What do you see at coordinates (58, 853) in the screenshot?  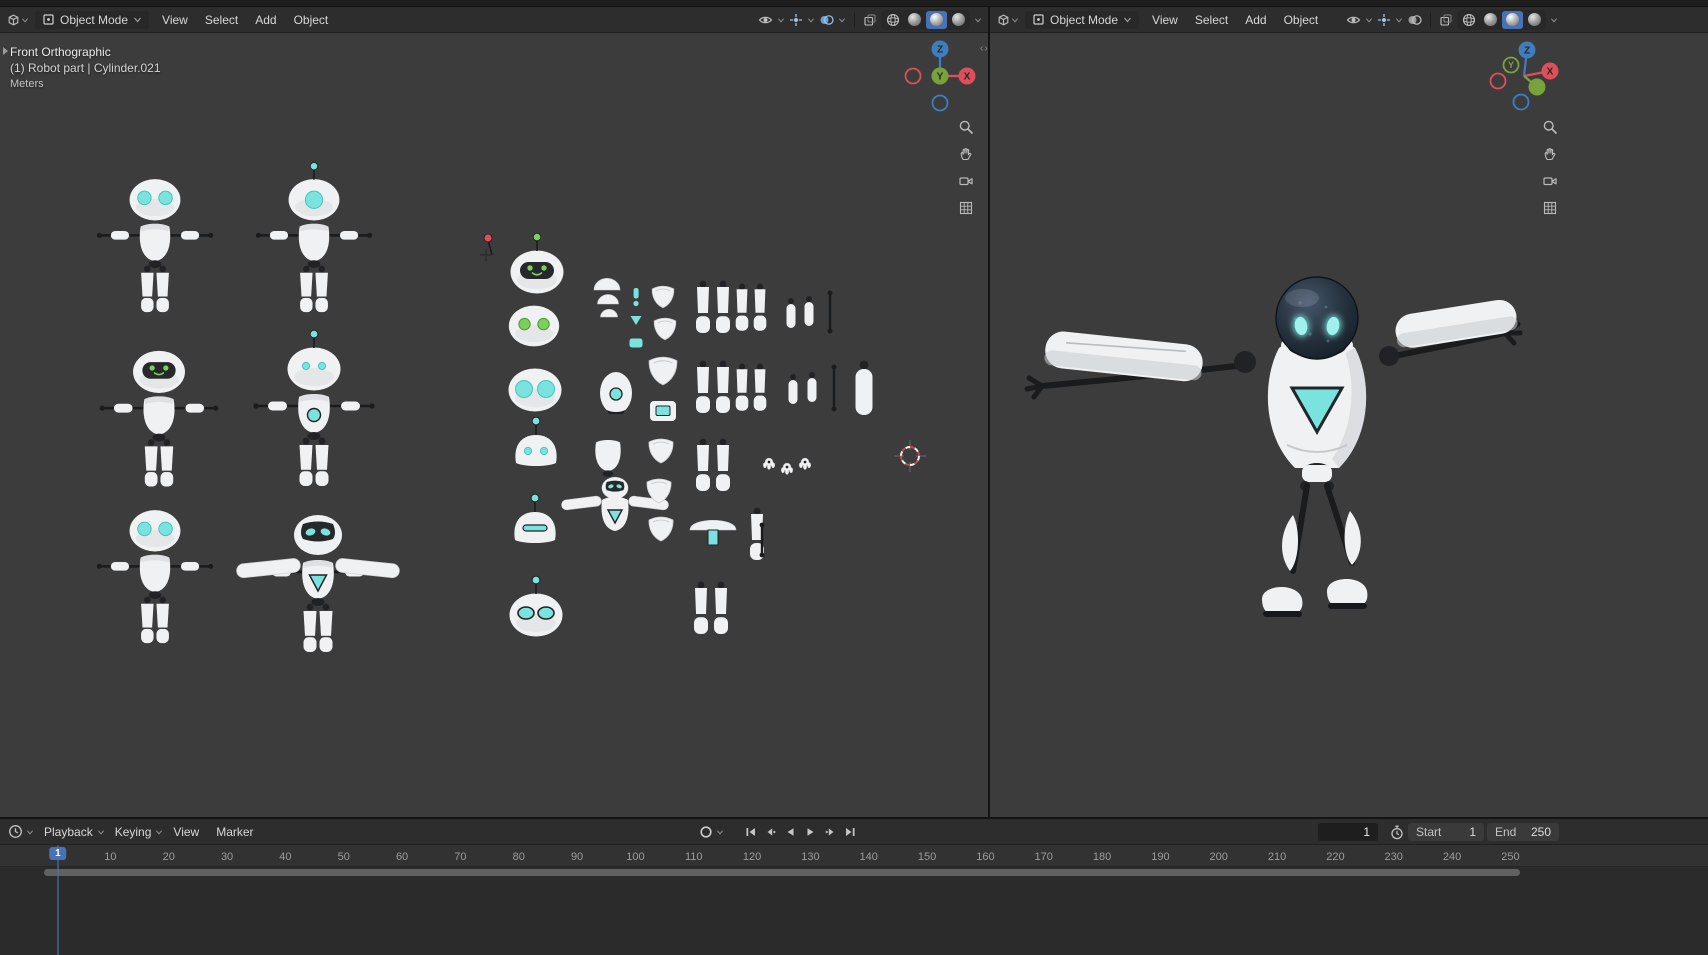 I see `current-frame-badge: 1` at bounding box center [58, 853].